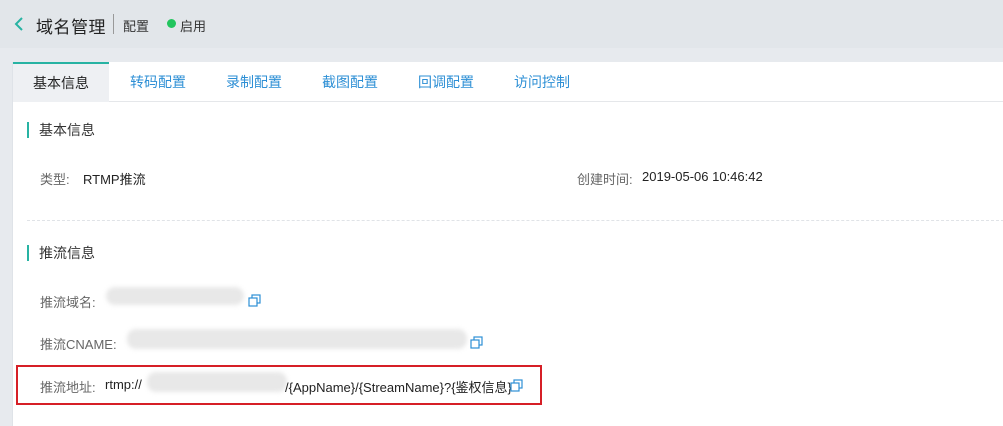 Image resolution: width=1003 pixels, height=426 pixels. Describe the element at coordinates (61, 253) in the screenshot. I see `push-info-section-title: 推流信息` at that location.